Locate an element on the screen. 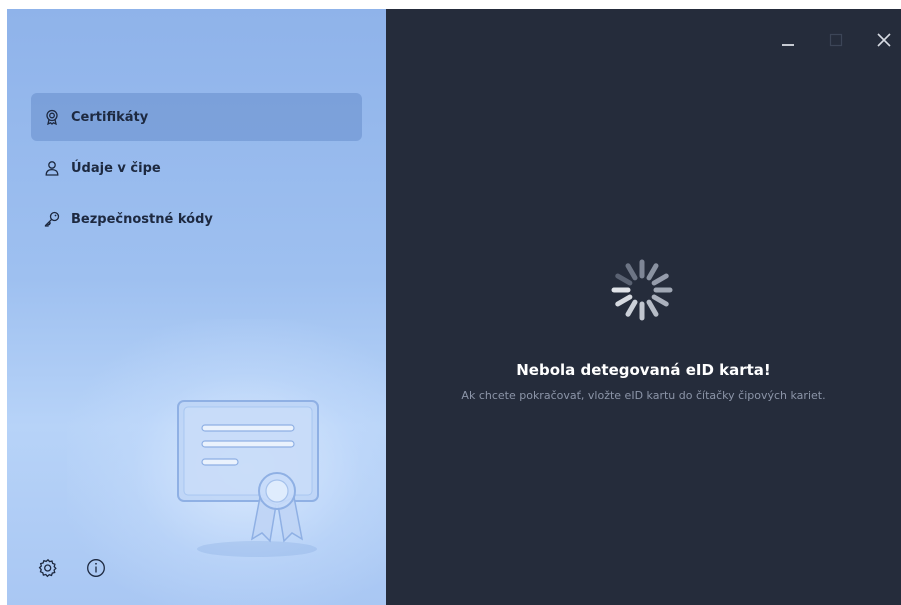 The image size is (901, 605). certificate-illustration is located at coordinates (252, 476).